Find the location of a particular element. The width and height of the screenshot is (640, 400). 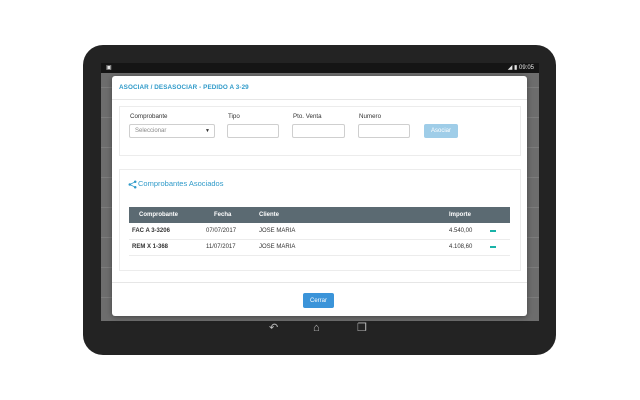

recents-icon: ❐ is located at coordinates (362, 328).